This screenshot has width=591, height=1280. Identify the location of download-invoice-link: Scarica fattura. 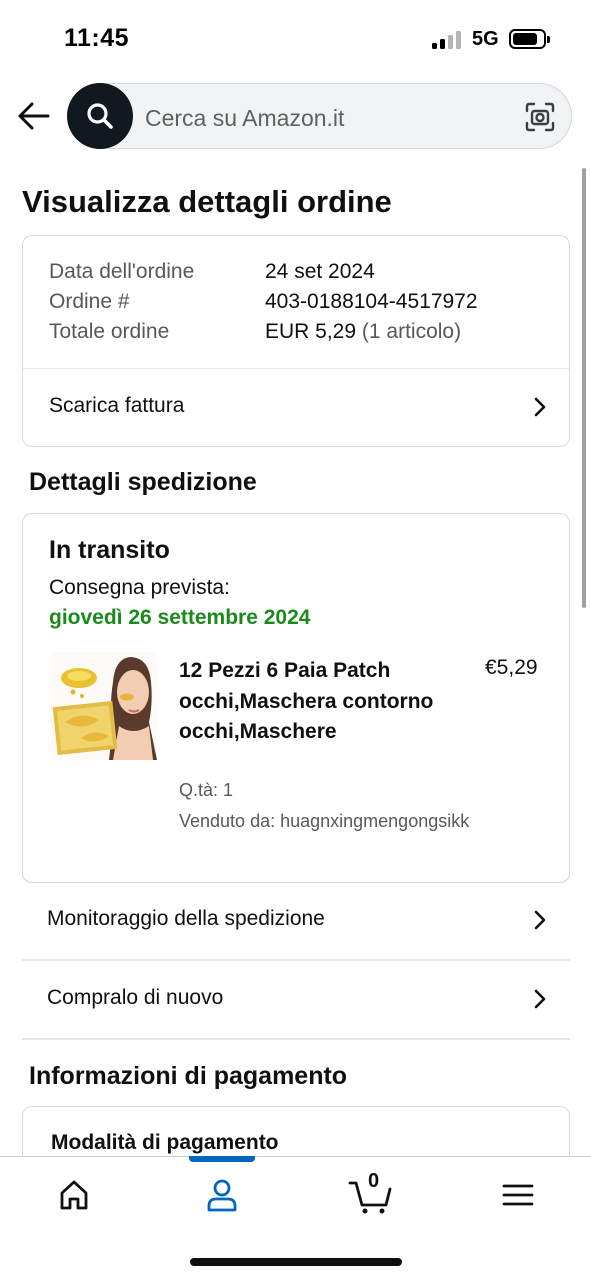
(296, 407).